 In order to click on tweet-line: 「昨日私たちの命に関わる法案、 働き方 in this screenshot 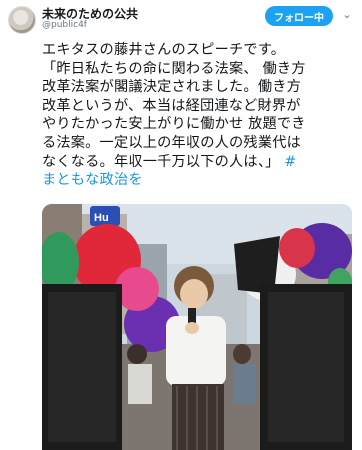, I will do `click(174, 68)`.